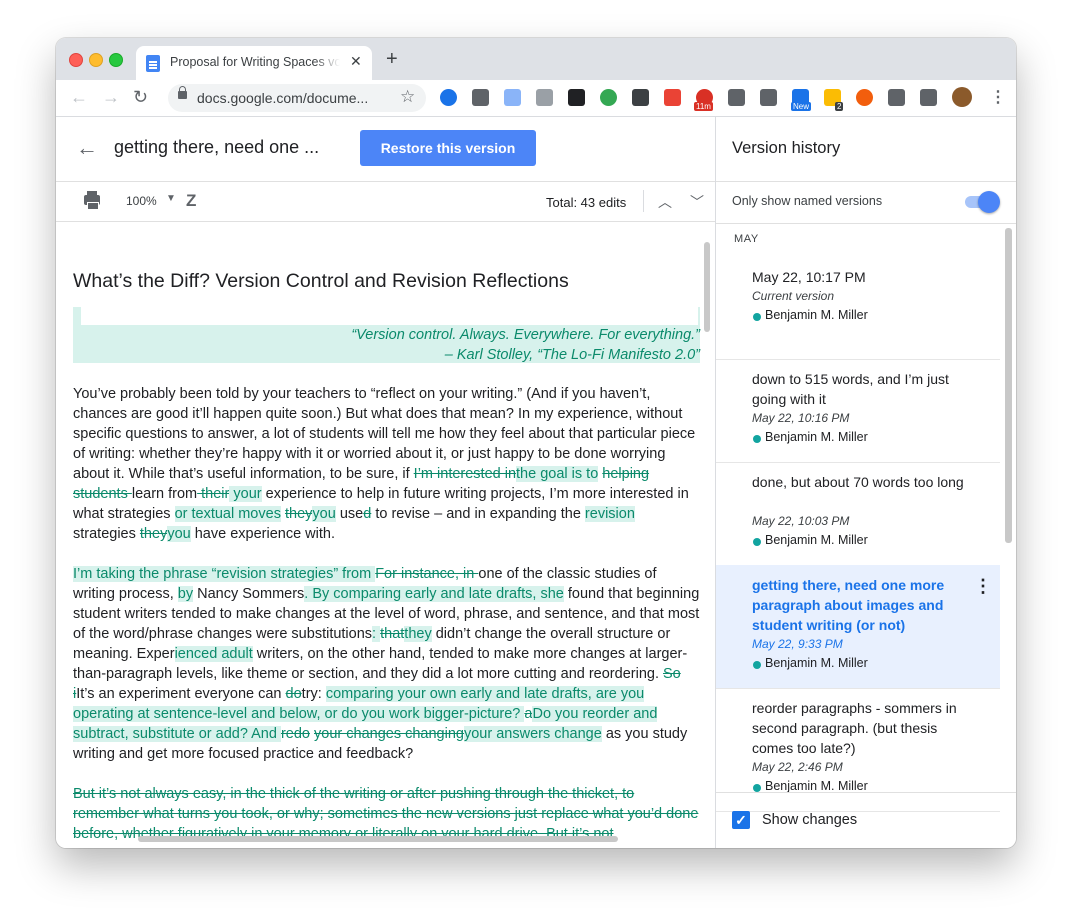  Describe the element at coordinates (768, 97) in the screenshot. I see `cloud-icon` at that location.